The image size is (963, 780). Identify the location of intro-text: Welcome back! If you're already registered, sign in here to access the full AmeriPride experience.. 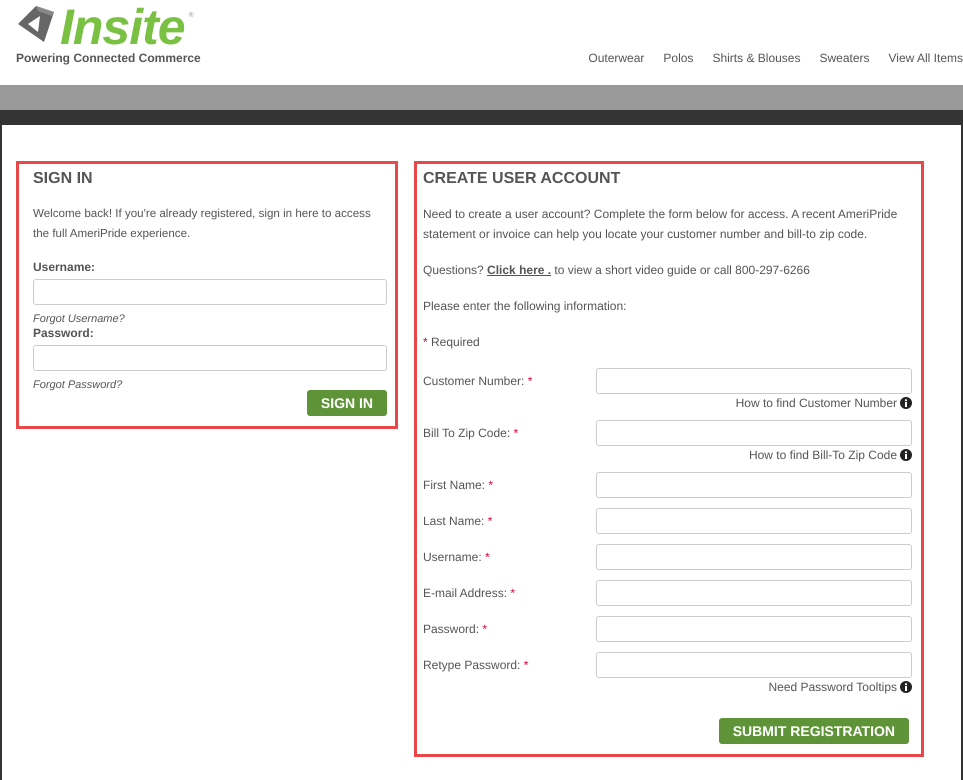
(202, 224).